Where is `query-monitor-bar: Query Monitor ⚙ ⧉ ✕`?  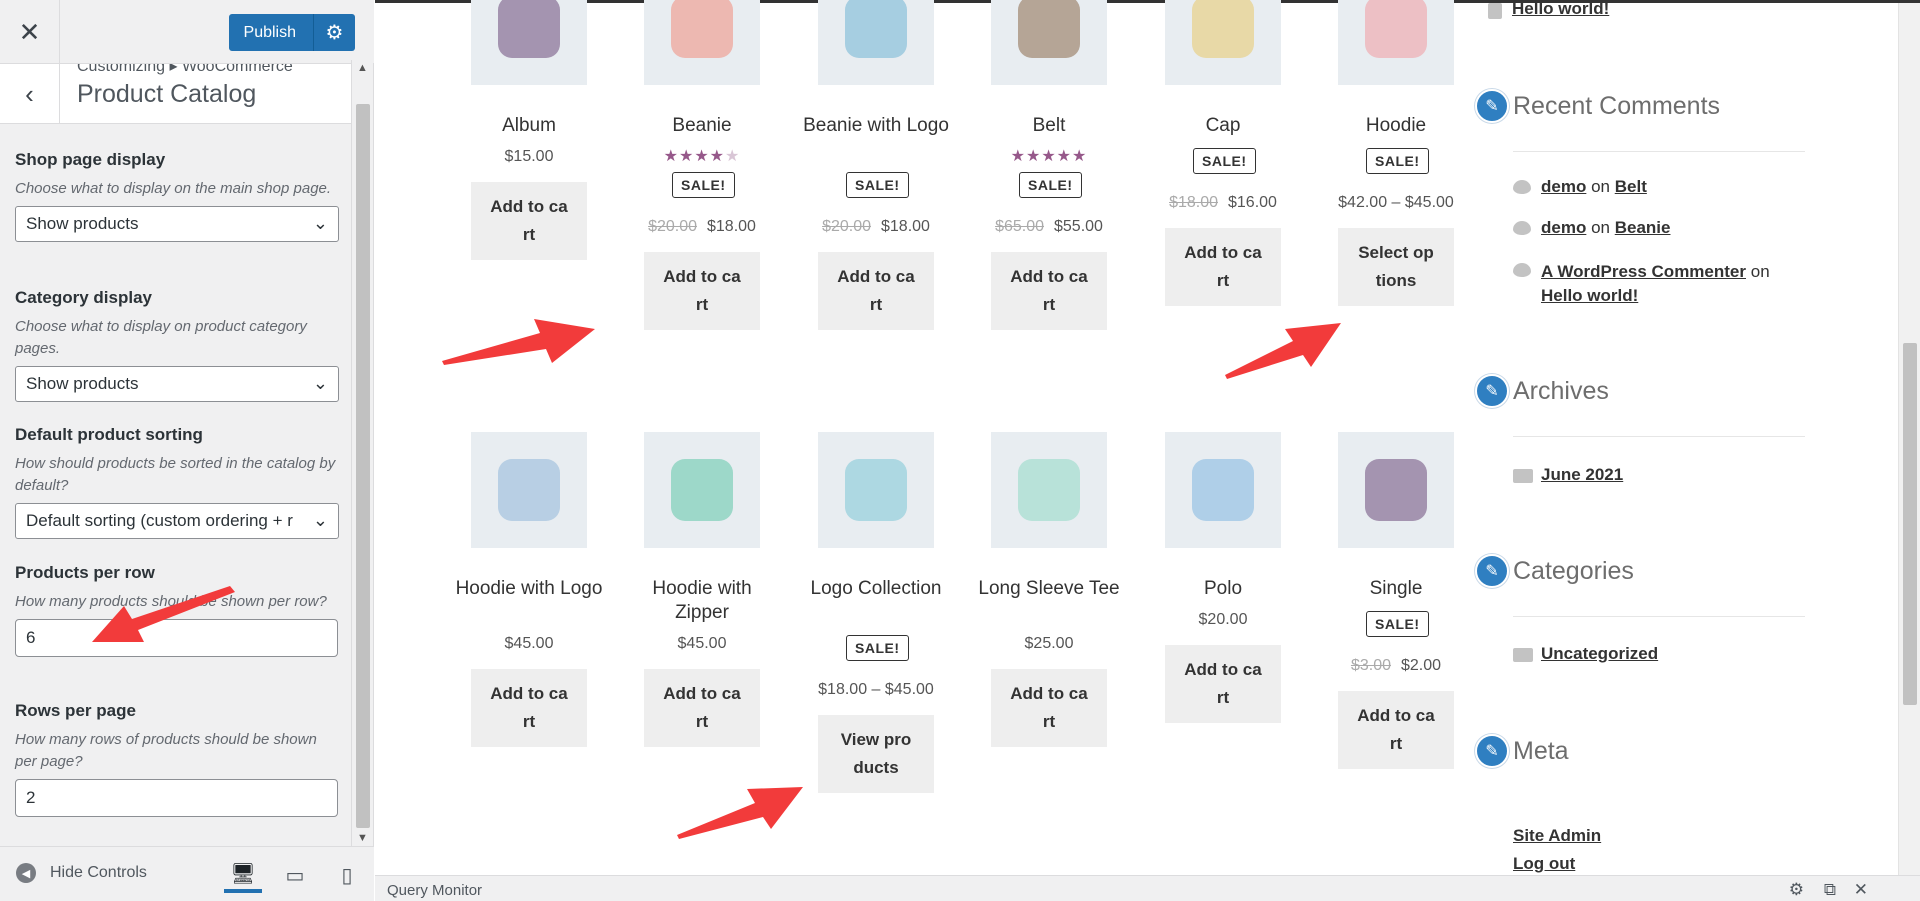
query-monitor-bar: Query Monitor ⚙ ⧉ ✕ is located at coordinates (1147, 888).